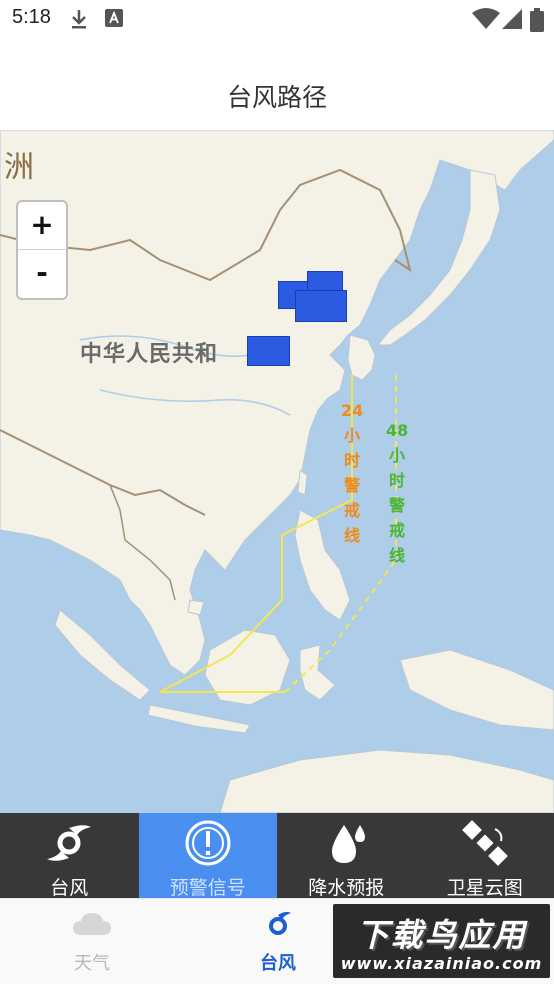 The image size is (554, 985). What do you see at coordinates (485, 843) in the screenshot?
I see `satellite-icon` at bounding box center [485, 843].